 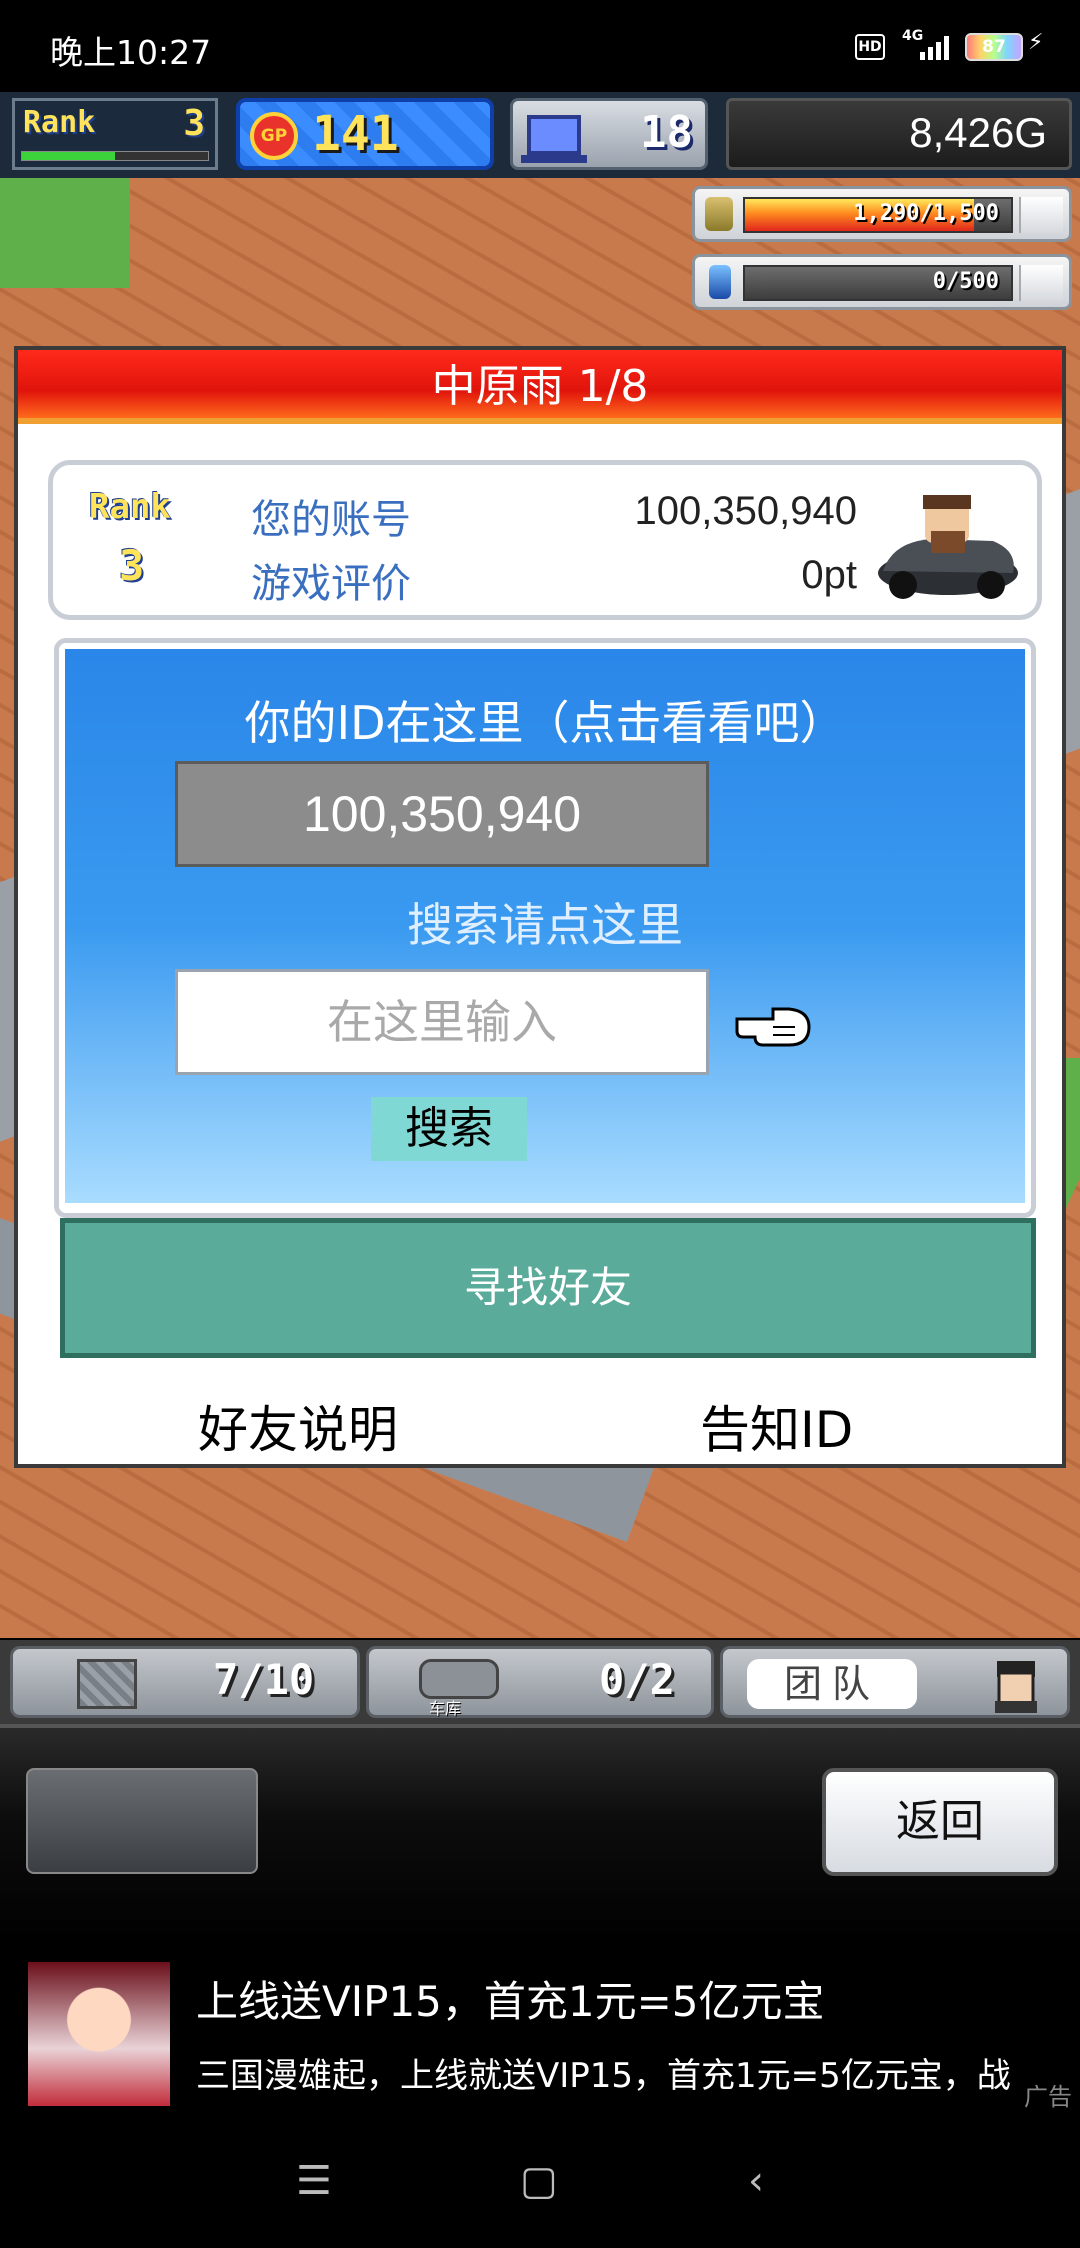 What do you see at coordinates (899, 134) in the screenshot?
I see `money-display: 8,426G` at bounding box center [899, 134].